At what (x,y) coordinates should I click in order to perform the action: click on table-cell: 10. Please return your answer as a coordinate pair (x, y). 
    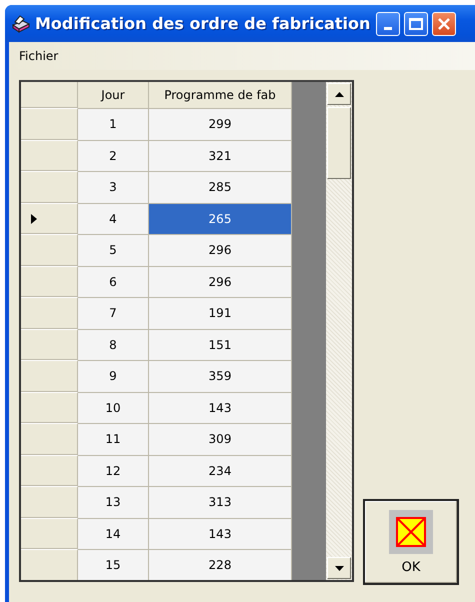
    Looking at the image, I should click on (113, 408).